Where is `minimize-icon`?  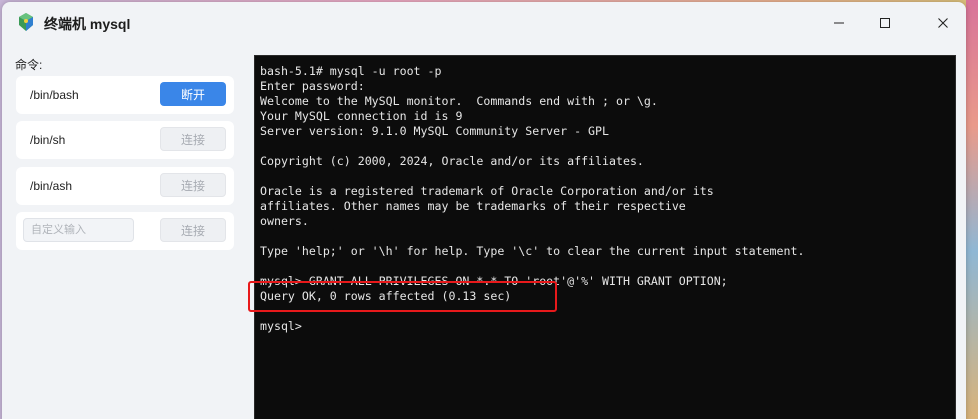
minimize-icon is located at coordinates (839, 23).